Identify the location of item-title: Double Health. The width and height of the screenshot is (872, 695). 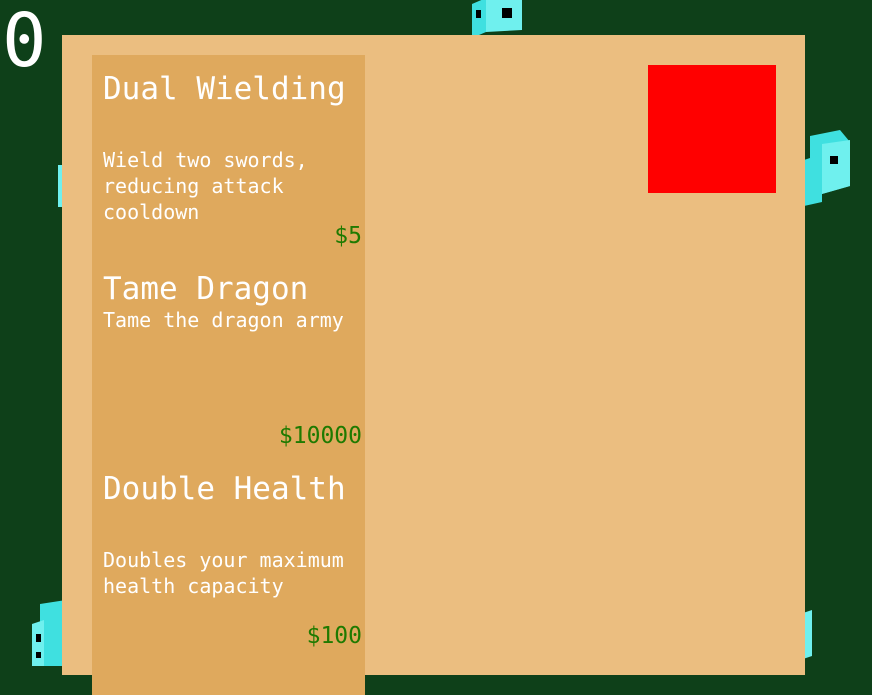
(224, 489).